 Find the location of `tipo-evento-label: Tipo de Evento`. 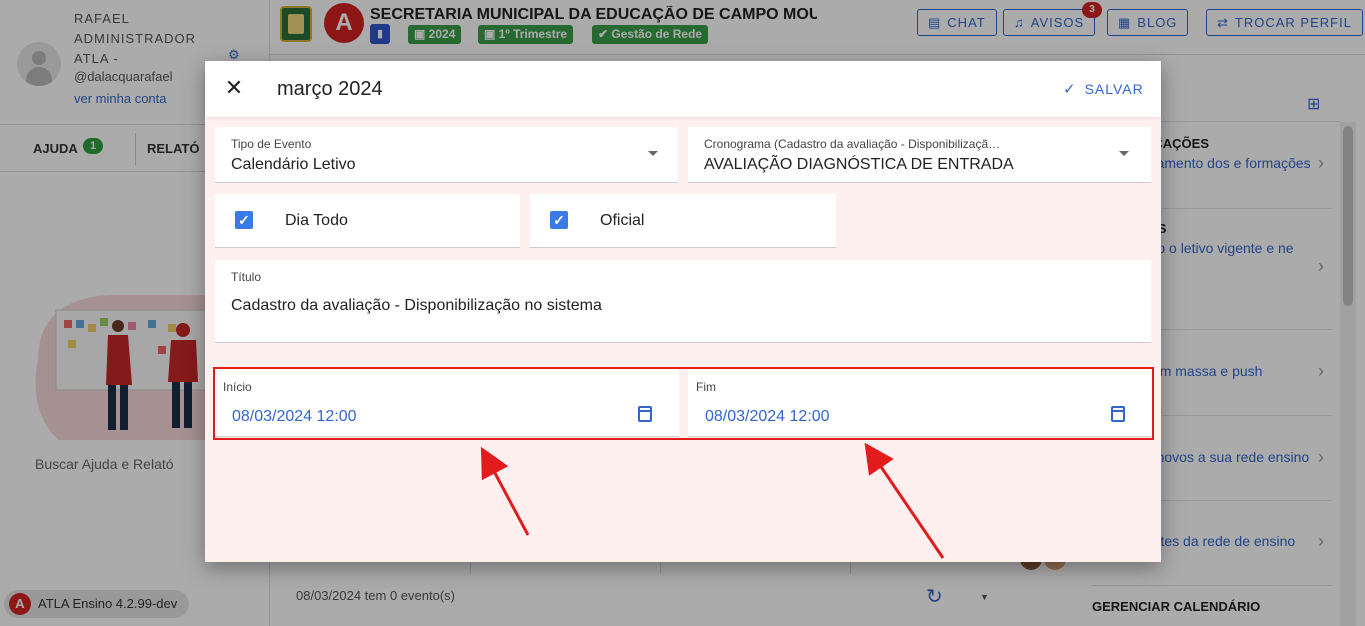

tipo-evento-label: Tipo de Evento is located at coordinates (271, 144).